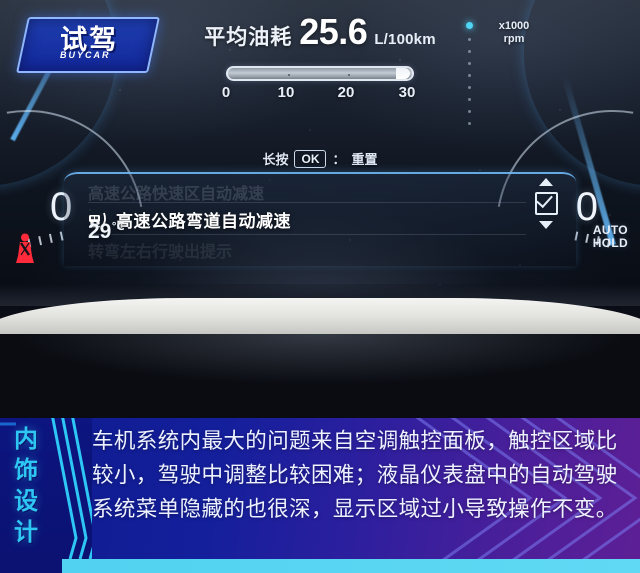 The image size is (640, 573). Describe the element at coordinates (546, 182) in the screenshot. I see `scroll-up-icon` at that location.